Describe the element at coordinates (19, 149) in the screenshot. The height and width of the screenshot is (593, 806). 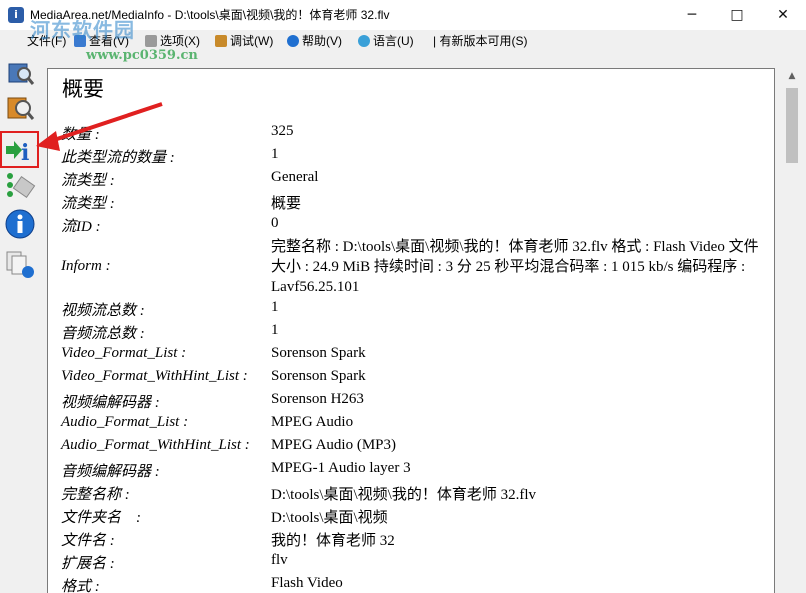
I see `selected-view-highlight` at that location.